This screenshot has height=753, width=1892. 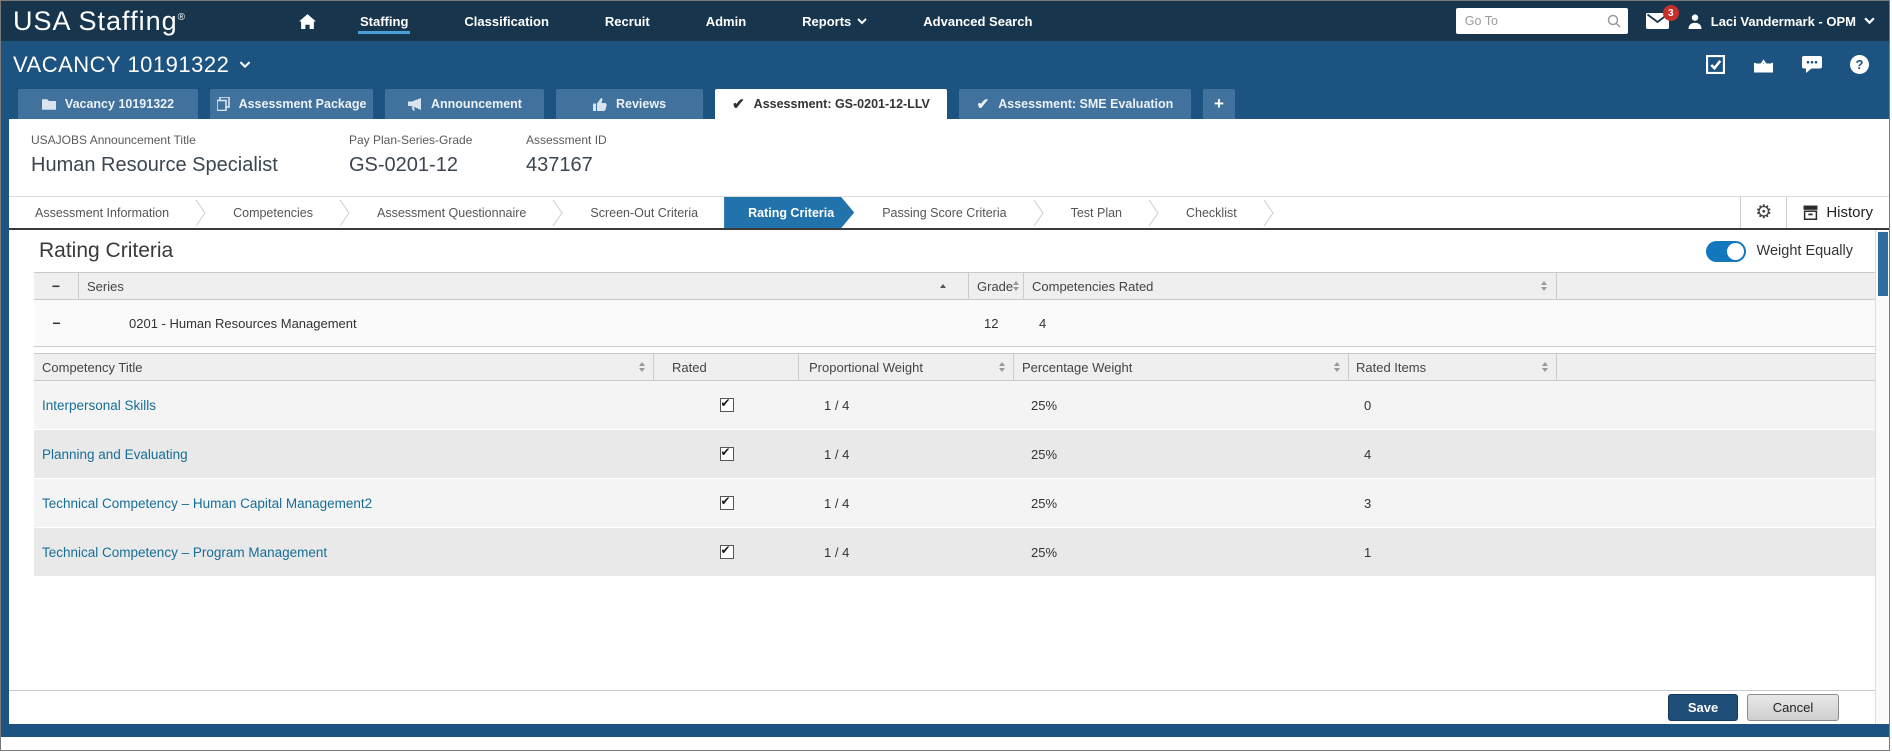 I want to click on tab-assessment-package: Assessment Package, so click(x=291, y=104).